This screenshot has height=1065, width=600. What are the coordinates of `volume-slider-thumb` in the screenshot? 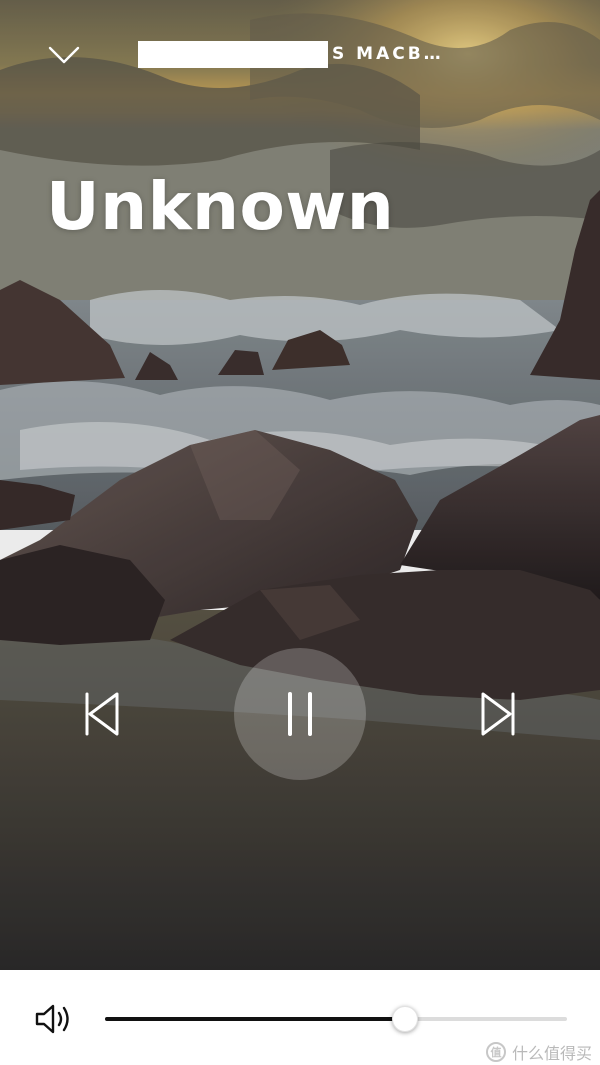 It's located at (405, 1019).